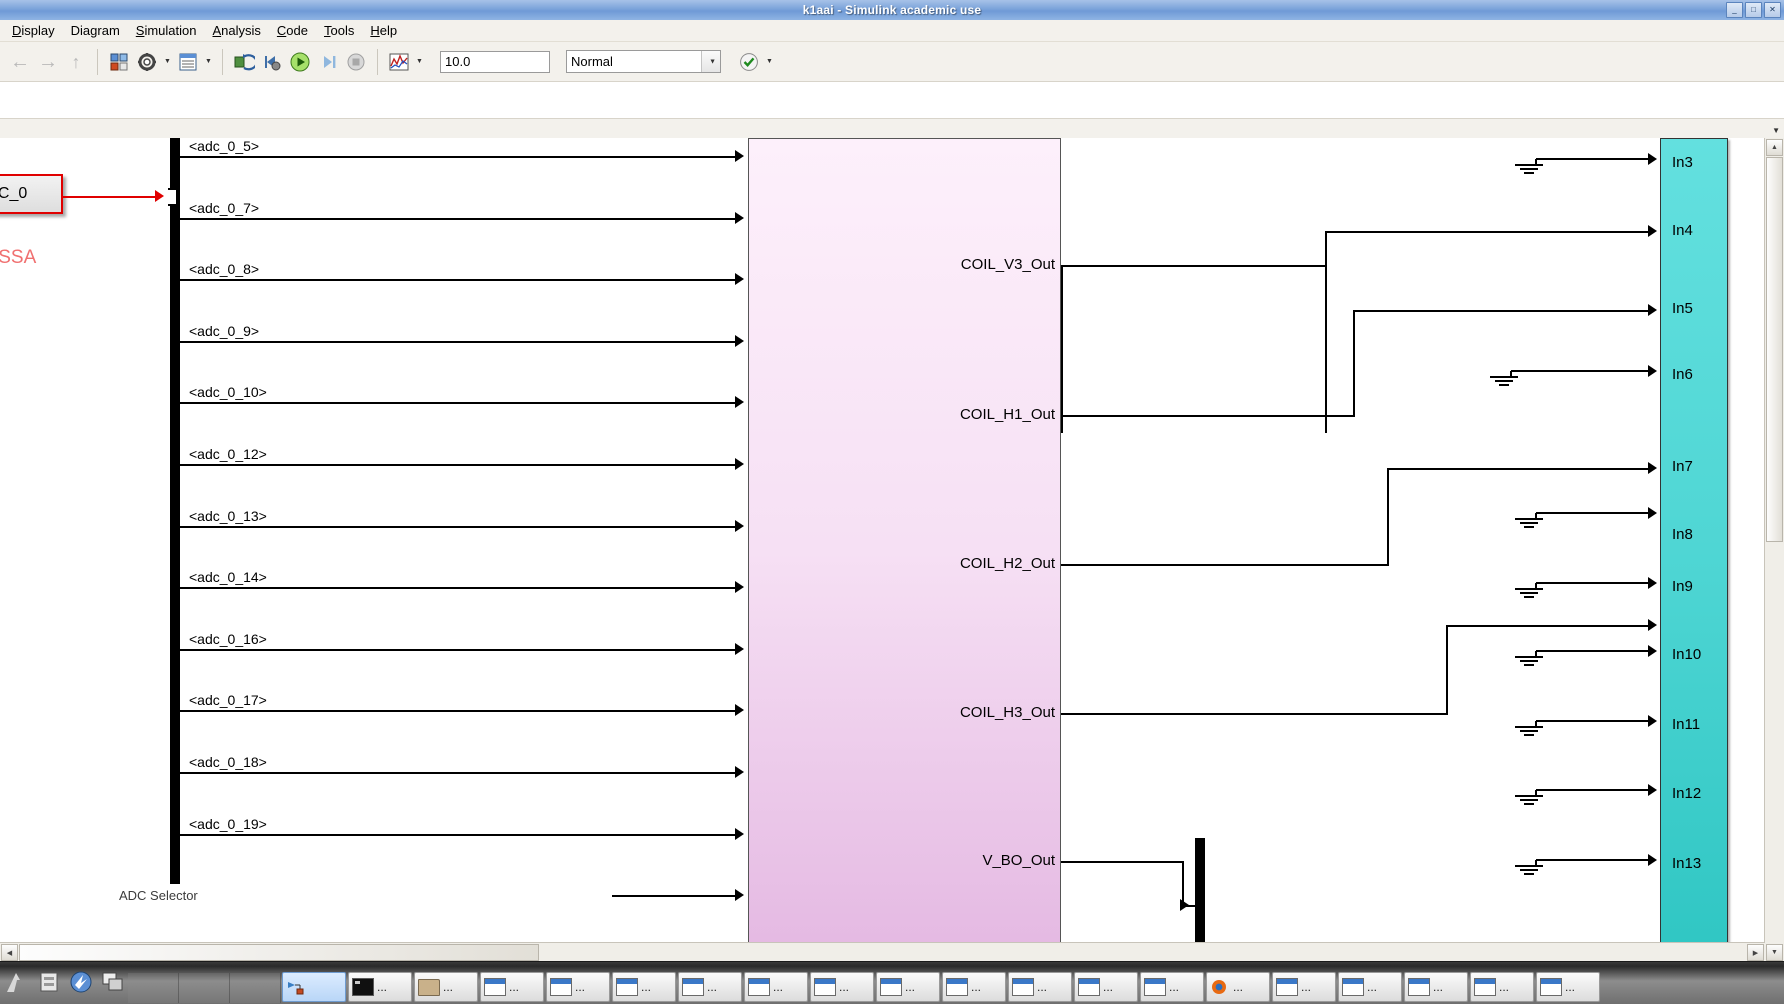 This screenshot has height=1004, width=1784. I want to click on coil-h1-wire-to-in5, so click(1502, 311).